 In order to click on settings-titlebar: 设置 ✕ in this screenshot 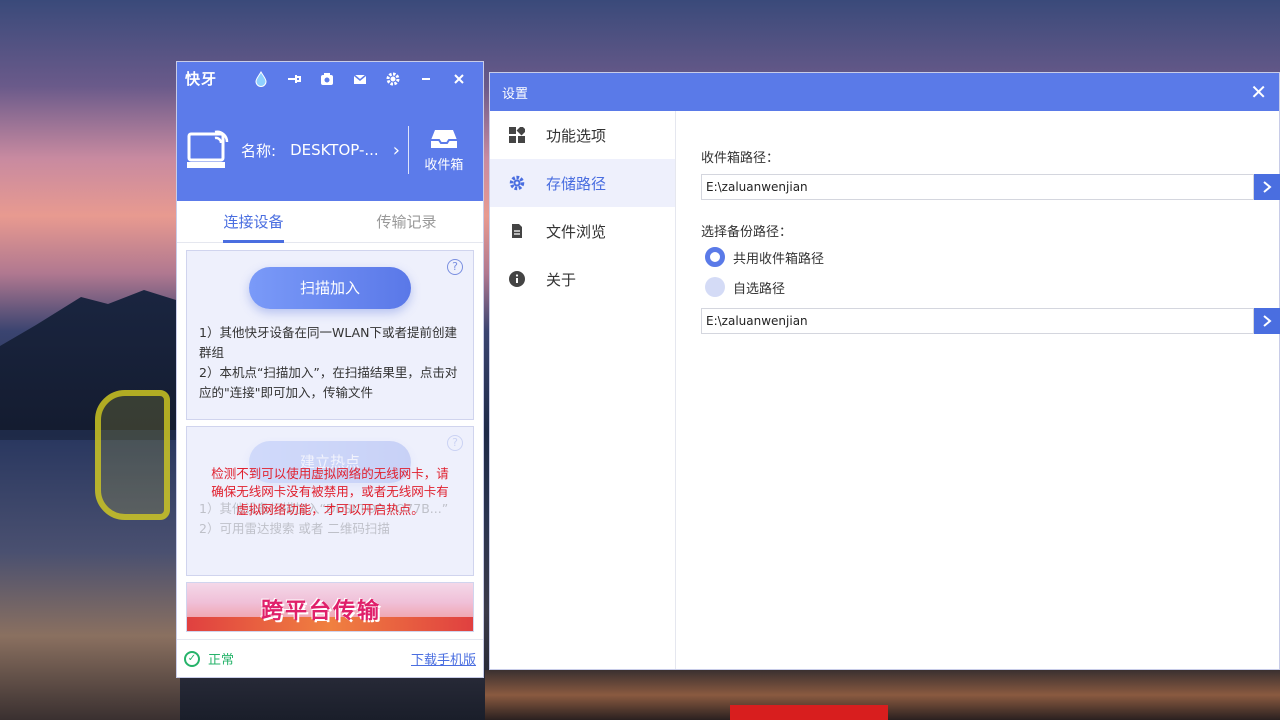, I will do `click(884, 92)`.